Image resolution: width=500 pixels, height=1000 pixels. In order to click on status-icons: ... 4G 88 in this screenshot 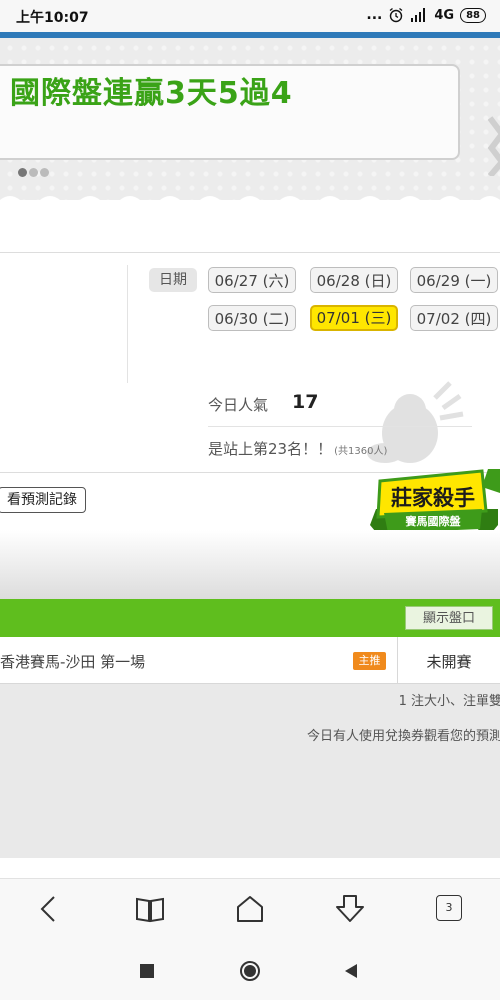, I will do `click(426, 15)`.